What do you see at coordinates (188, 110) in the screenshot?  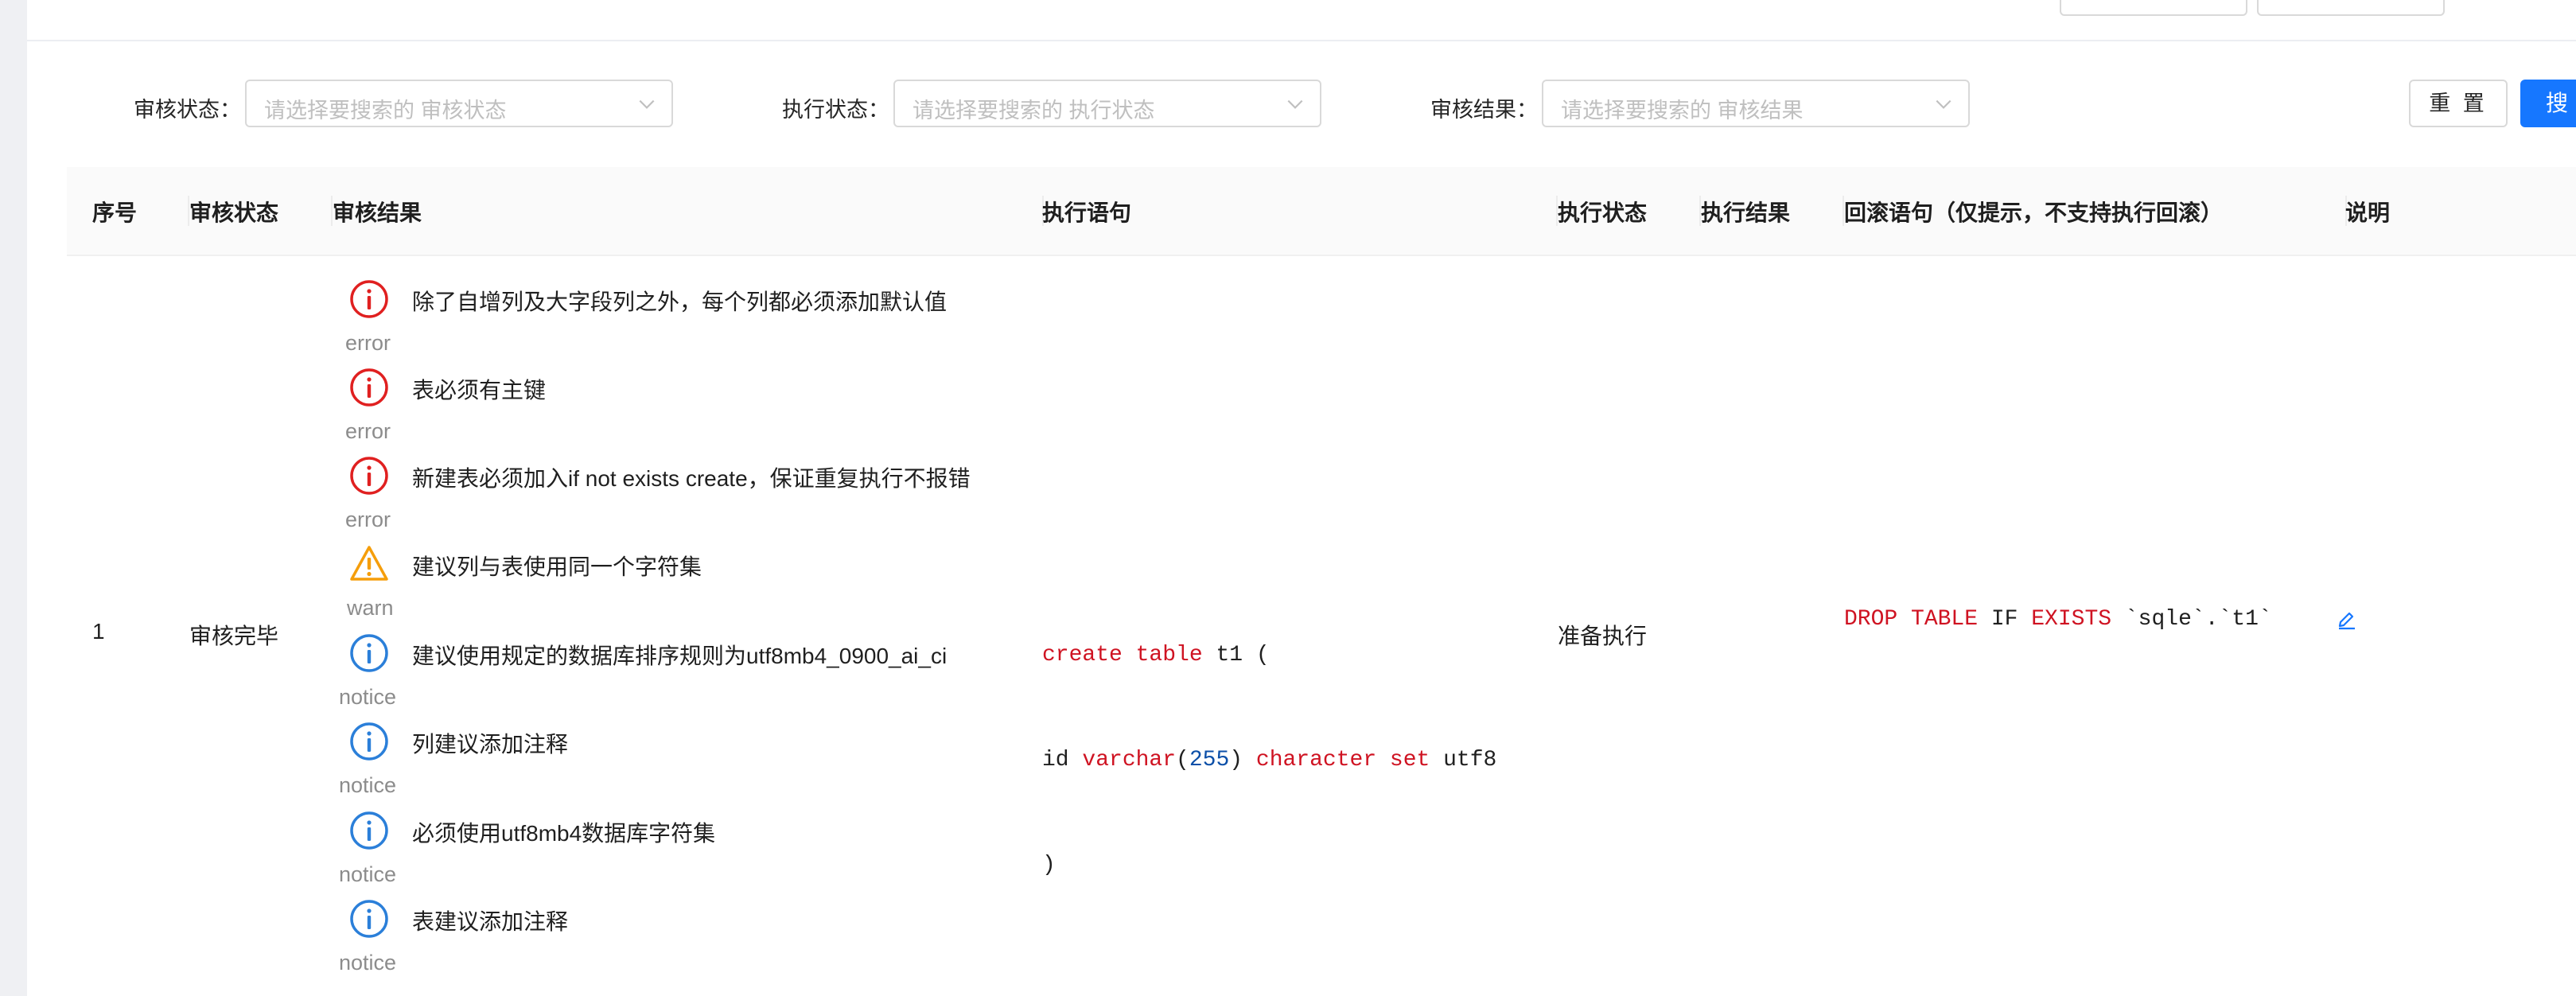 I see `audit-status-label: 审核状态：` at bounding box center [188, 110].